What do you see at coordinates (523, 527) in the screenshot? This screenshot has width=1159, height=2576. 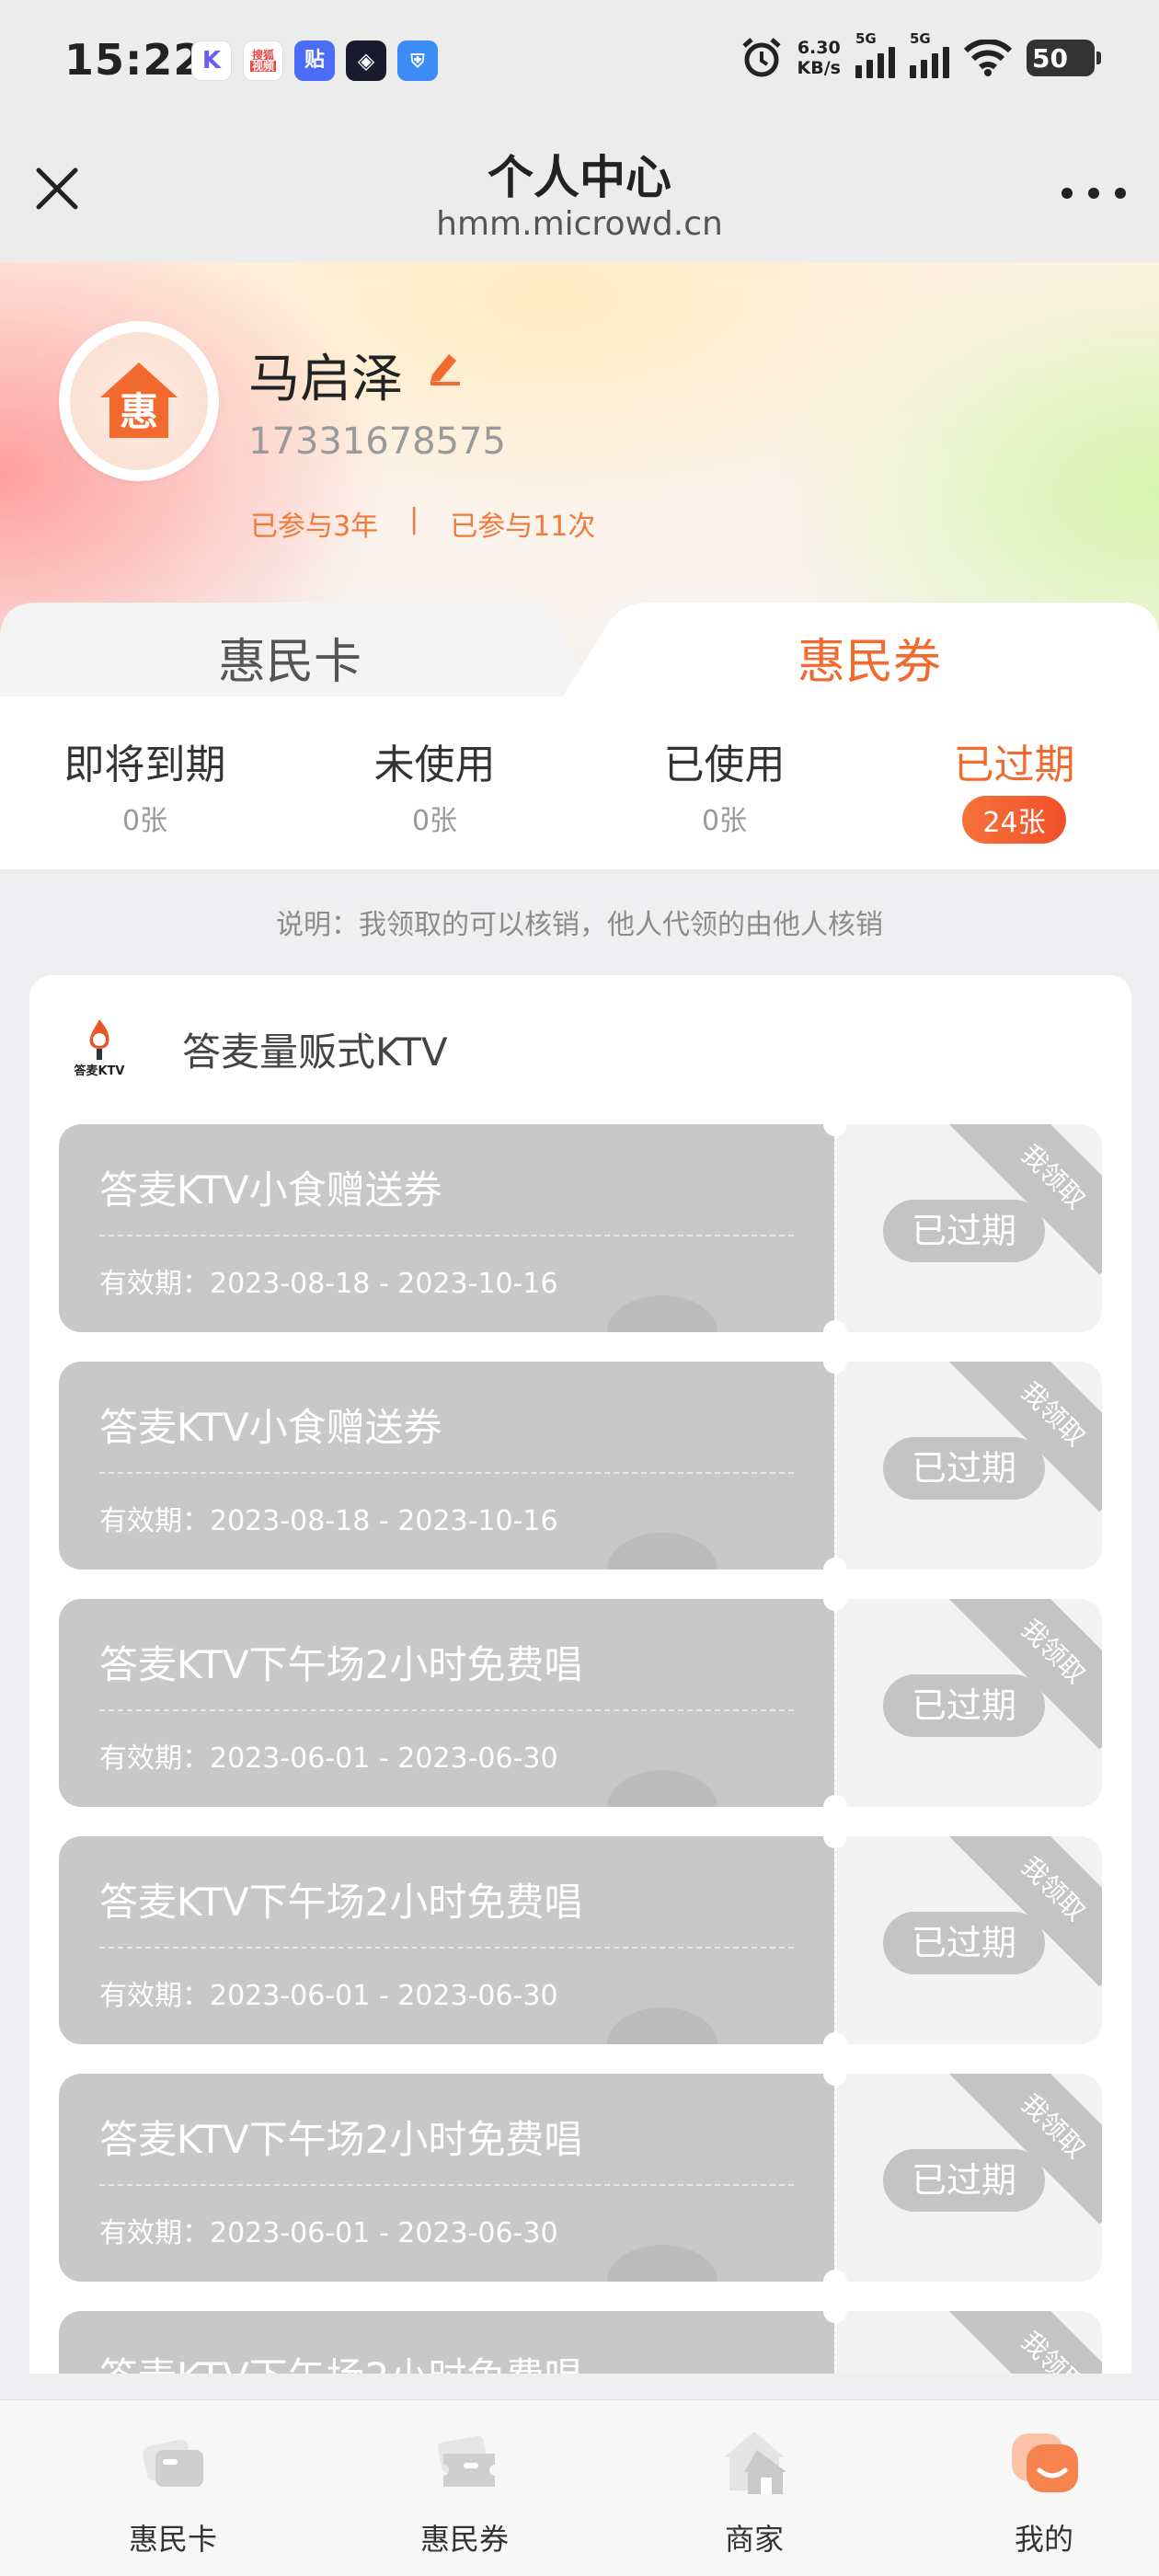 I see `times-stat: 已参与11次` at bounding box center [523, 527].